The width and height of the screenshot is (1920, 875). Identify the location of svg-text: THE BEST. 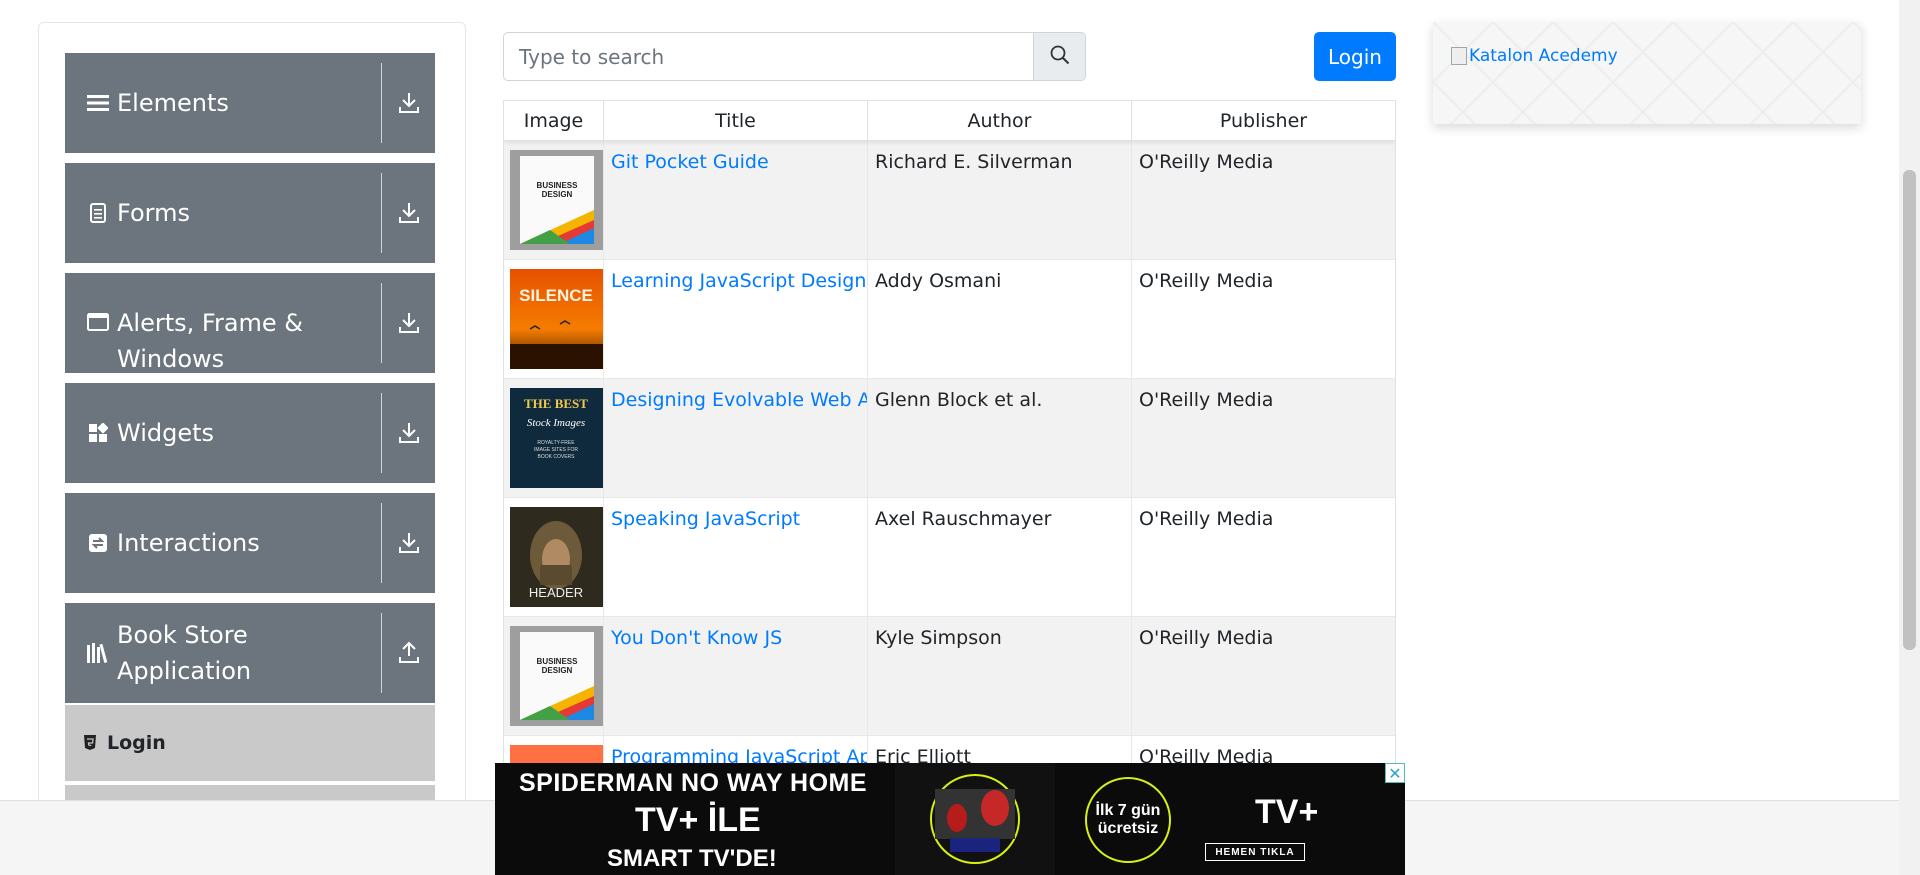
(556, 403).